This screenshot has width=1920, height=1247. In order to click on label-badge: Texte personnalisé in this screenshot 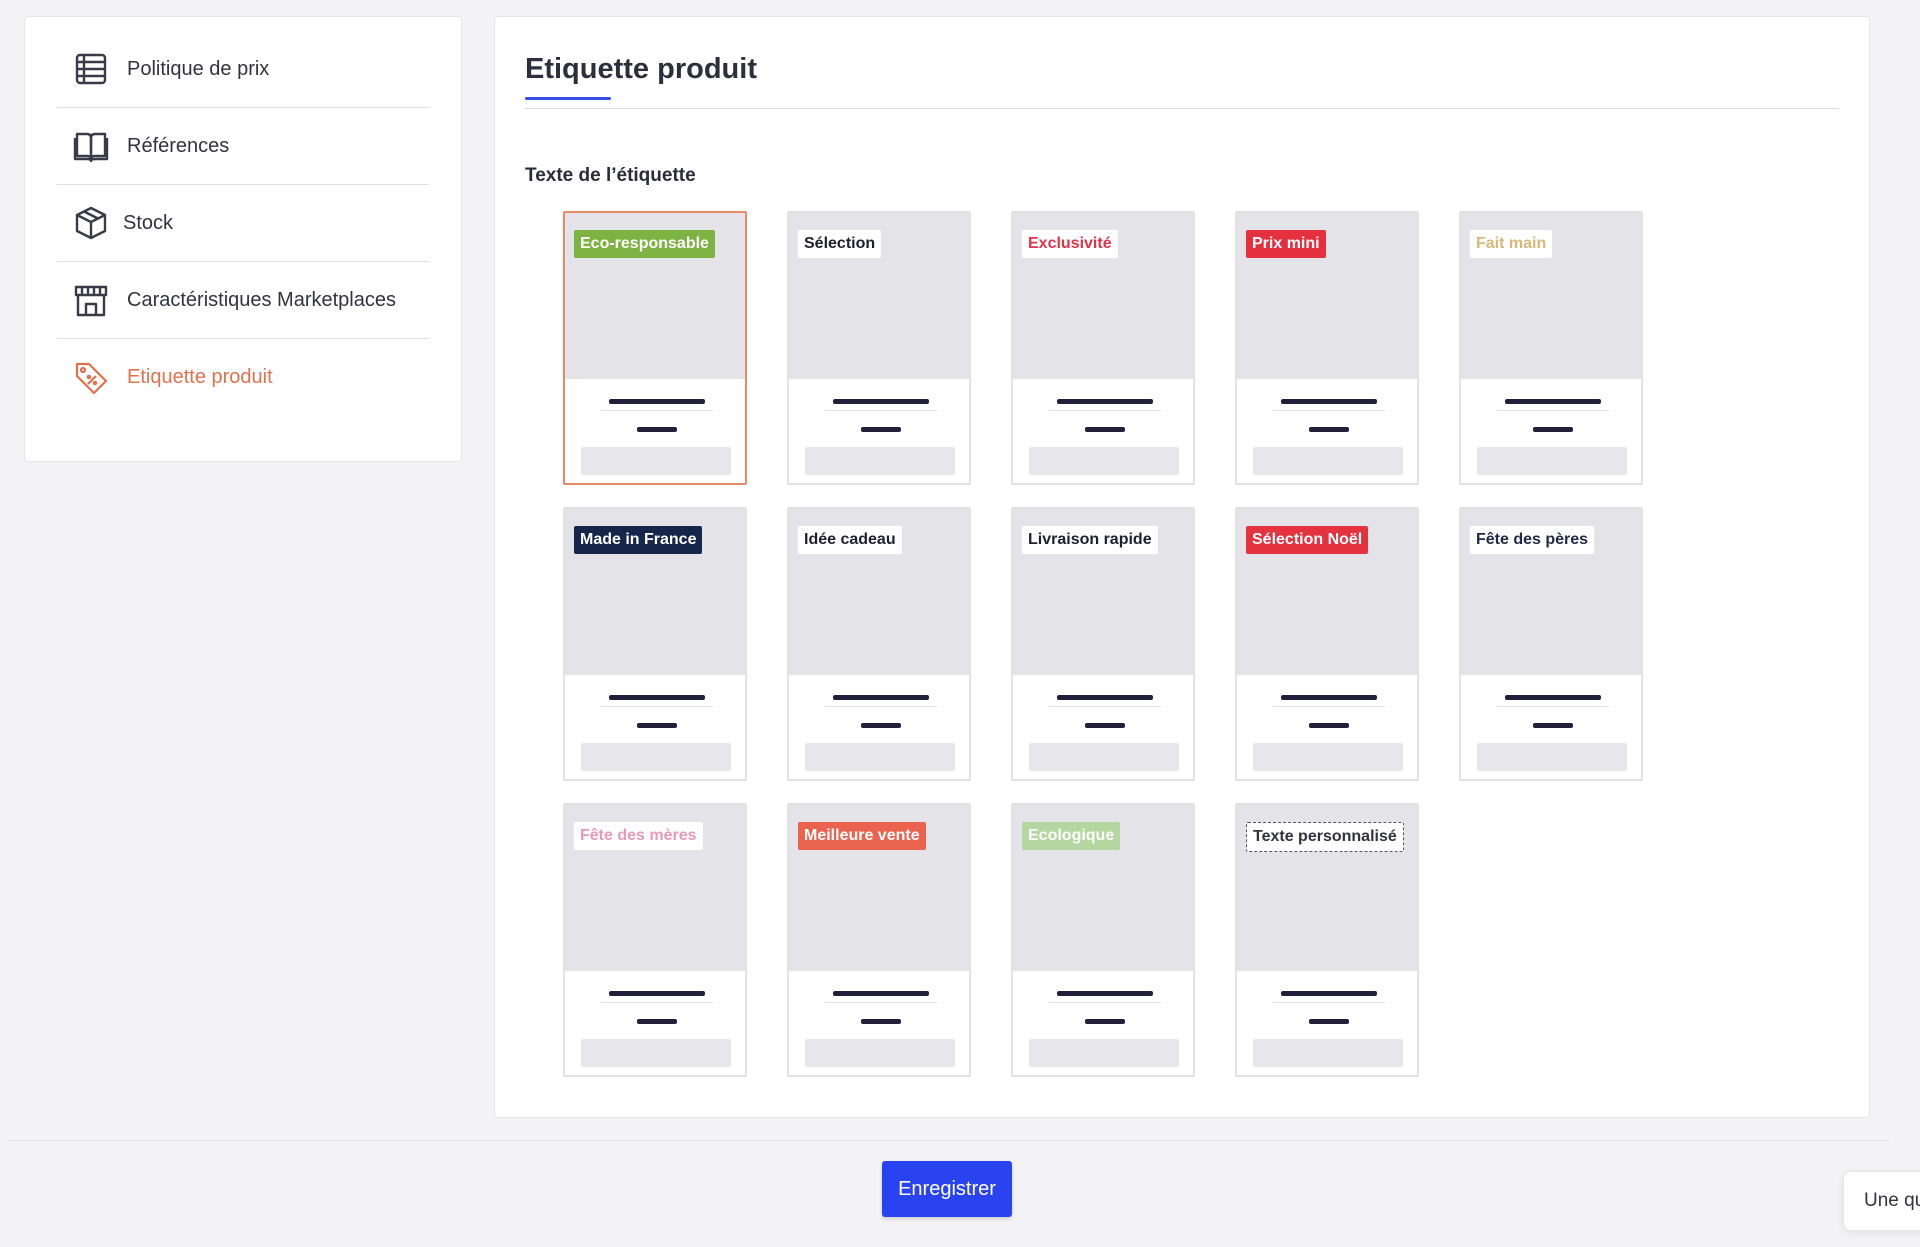, I will do `click(1325, 837)`.